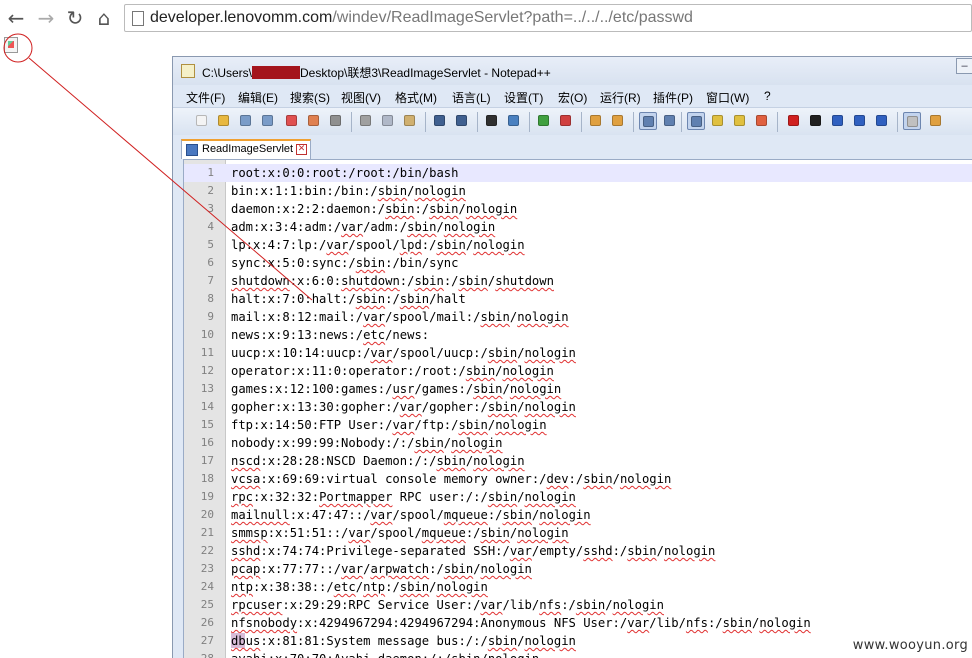 This screenshot has width=972, height=658. I want to click on menu-item: 编辑(E), so click(258, 97).